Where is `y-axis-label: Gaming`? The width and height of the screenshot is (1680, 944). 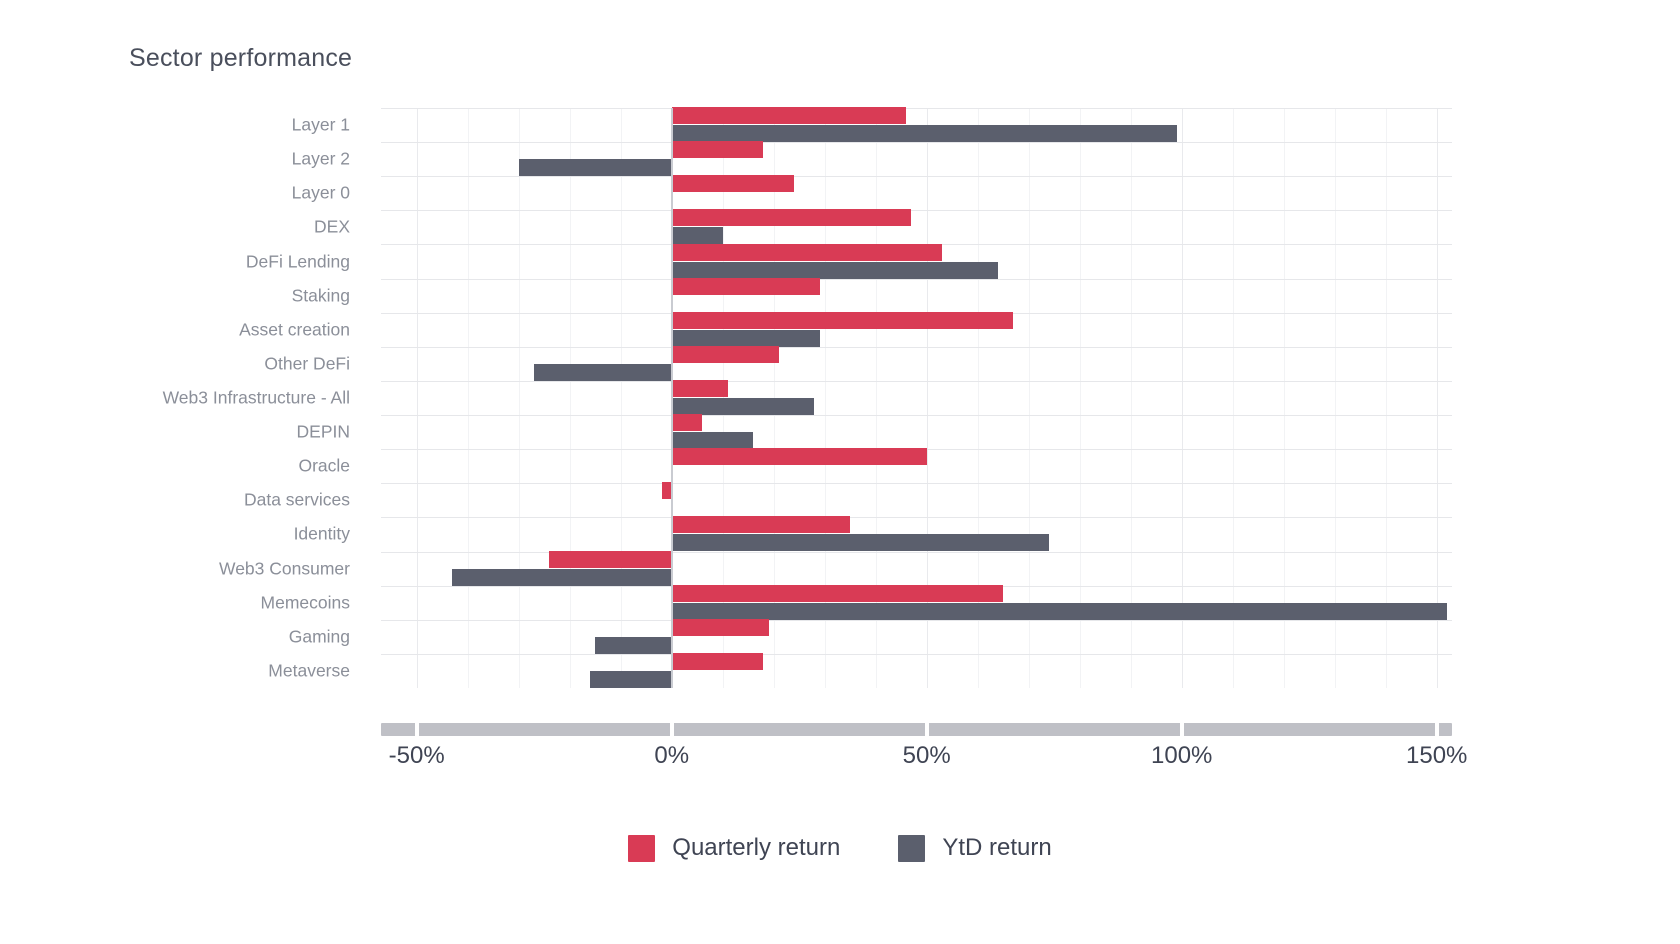
y-axis-label: Gaming is located at coordinates (319, 636).